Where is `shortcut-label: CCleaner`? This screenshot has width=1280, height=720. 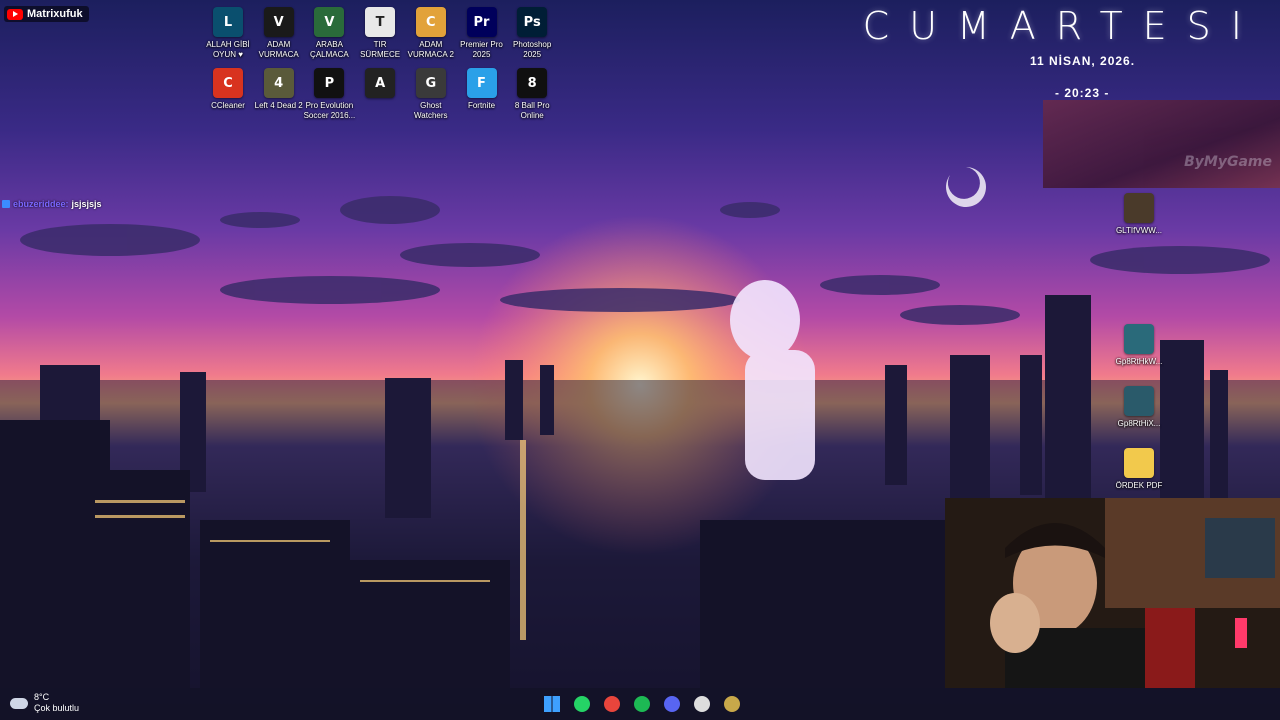
shortcut-label: CCleaner is located at coordinates (228, 105).